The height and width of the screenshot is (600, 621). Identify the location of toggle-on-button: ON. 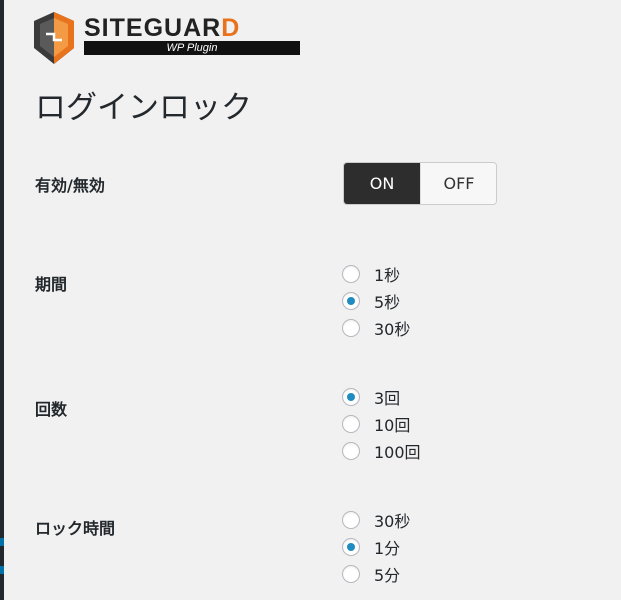
(382, 183).